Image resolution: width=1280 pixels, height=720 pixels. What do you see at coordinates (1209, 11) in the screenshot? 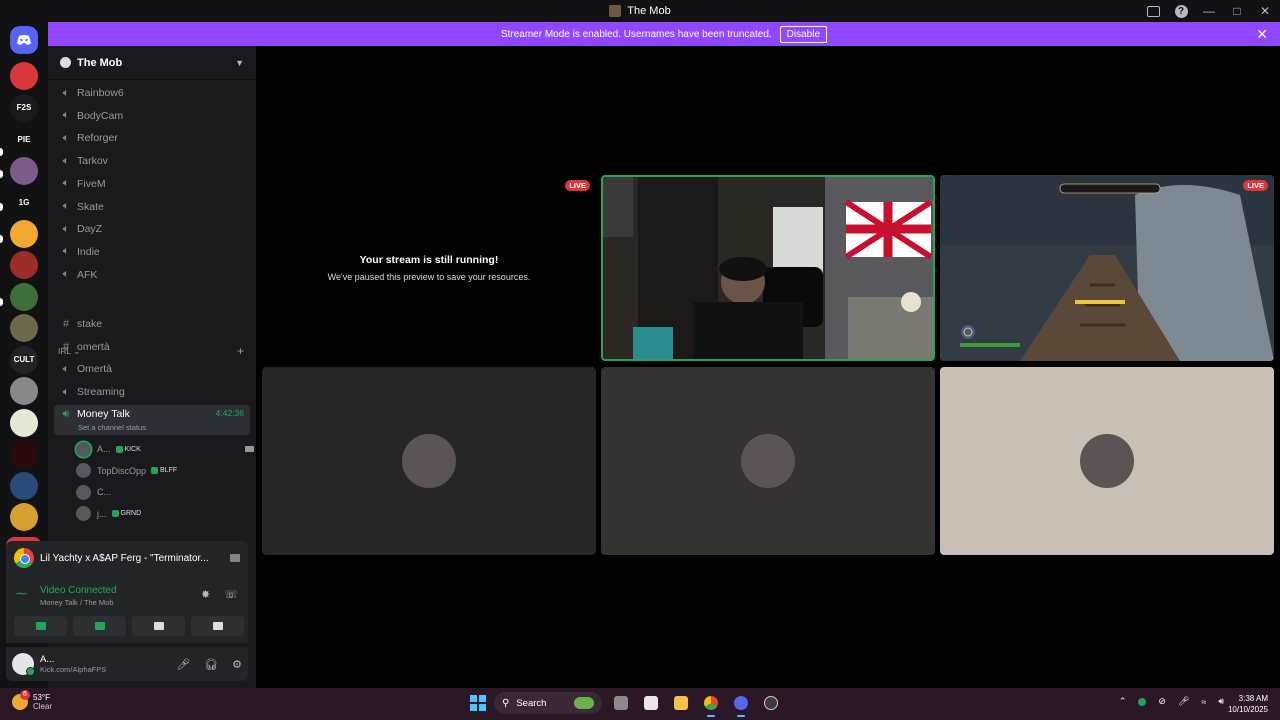
I see `minimize-button: —` at bounding box center [1209, 11].